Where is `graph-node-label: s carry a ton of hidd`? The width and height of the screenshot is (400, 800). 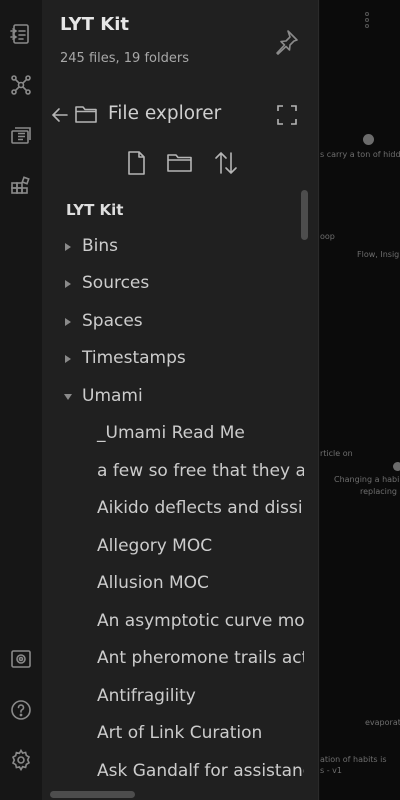
graph-node-label: s carry a ton of hidd is located at coordinates (360, 154).